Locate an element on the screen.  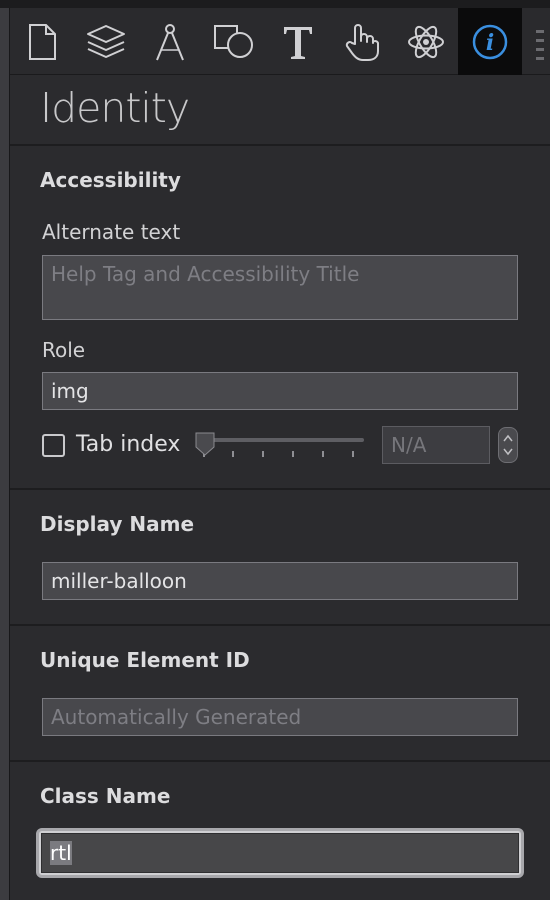
class-name-heading: Class Name is located at coordinates (105, 796).